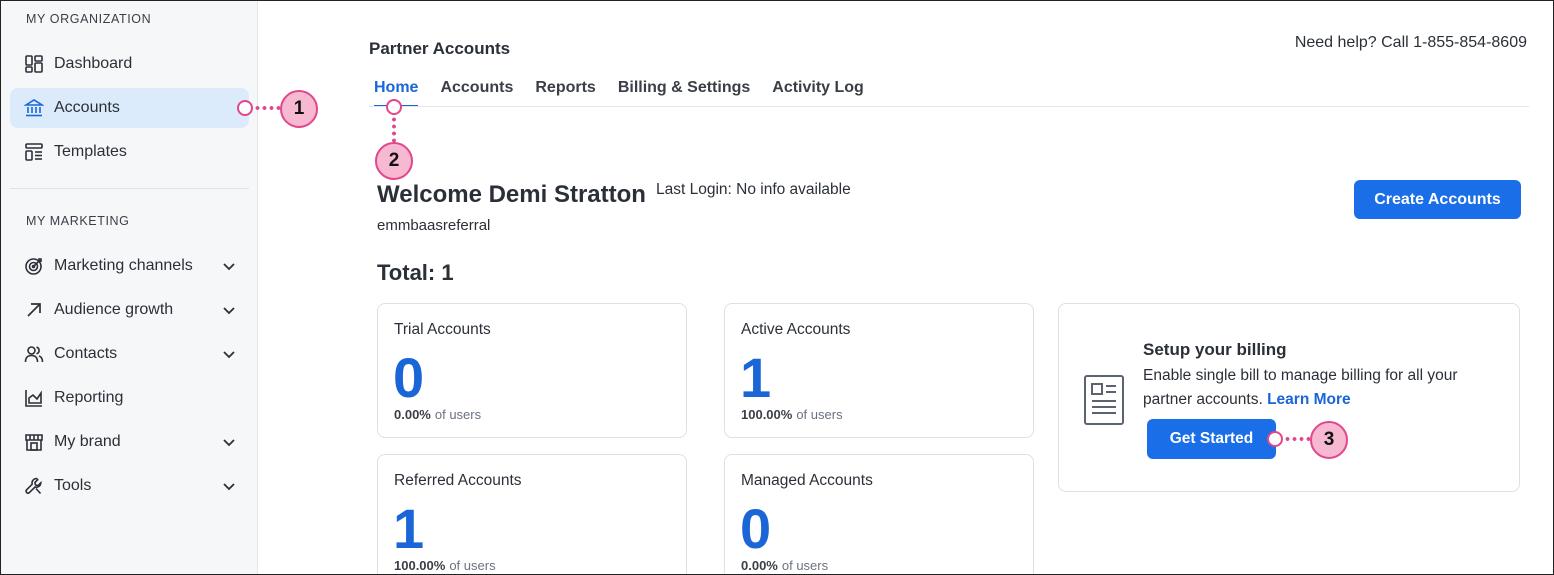  What do you see at coordinates (129, 188) in the screenshot?
I see `sidebar-divider` at bounding box center [129, 188].